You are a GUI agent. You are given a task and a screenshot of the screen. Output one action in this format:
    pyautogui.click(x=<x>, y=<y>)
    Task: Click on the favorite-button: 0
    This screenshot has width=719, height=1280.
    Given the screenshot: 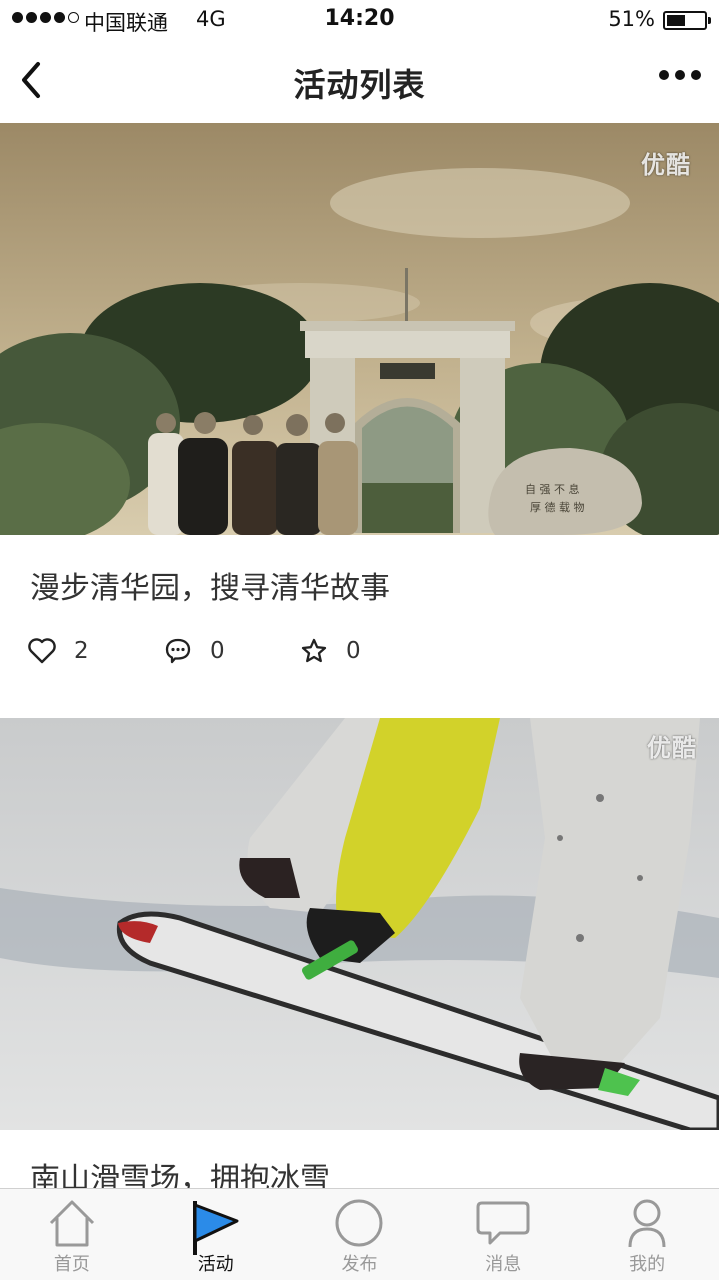 What is the action you would take?
    pyautogui.click(x=368, y=651)
    